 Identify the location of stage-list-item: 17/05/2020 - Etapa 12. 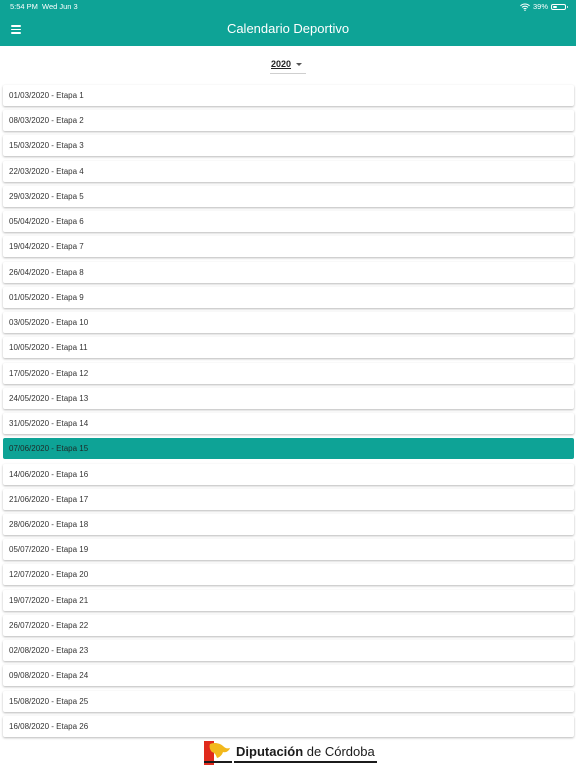
(288, 373).